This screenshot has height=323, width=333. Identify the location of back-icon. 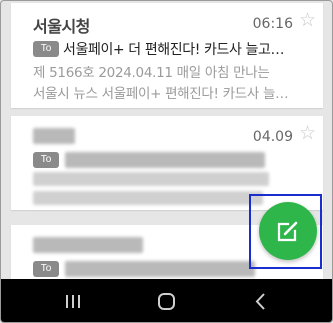
(260, 301).